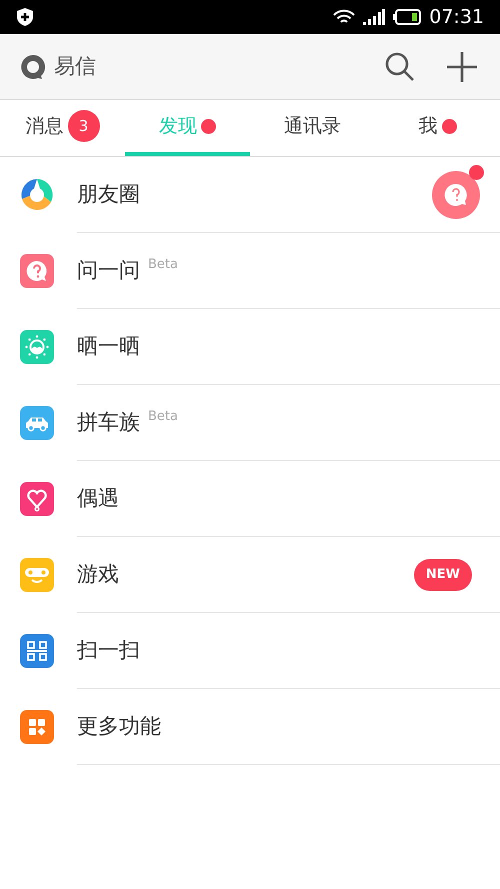 The image size is (500, 889). What do you see at coordinates (62, 128) in the screenshot?
I see `tab: 消息 3` at bounding box center [62, 128].